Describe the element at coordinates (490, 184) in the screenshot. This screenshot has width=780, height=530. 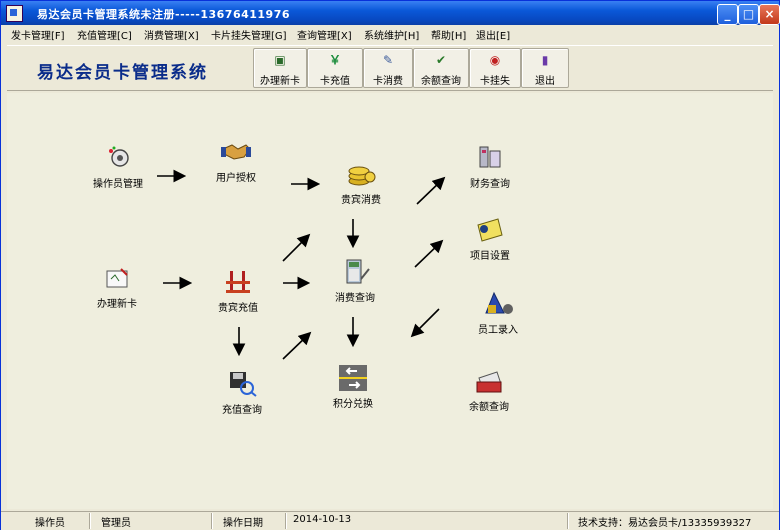
I see `finance-query-label: 财务查询` at that location.